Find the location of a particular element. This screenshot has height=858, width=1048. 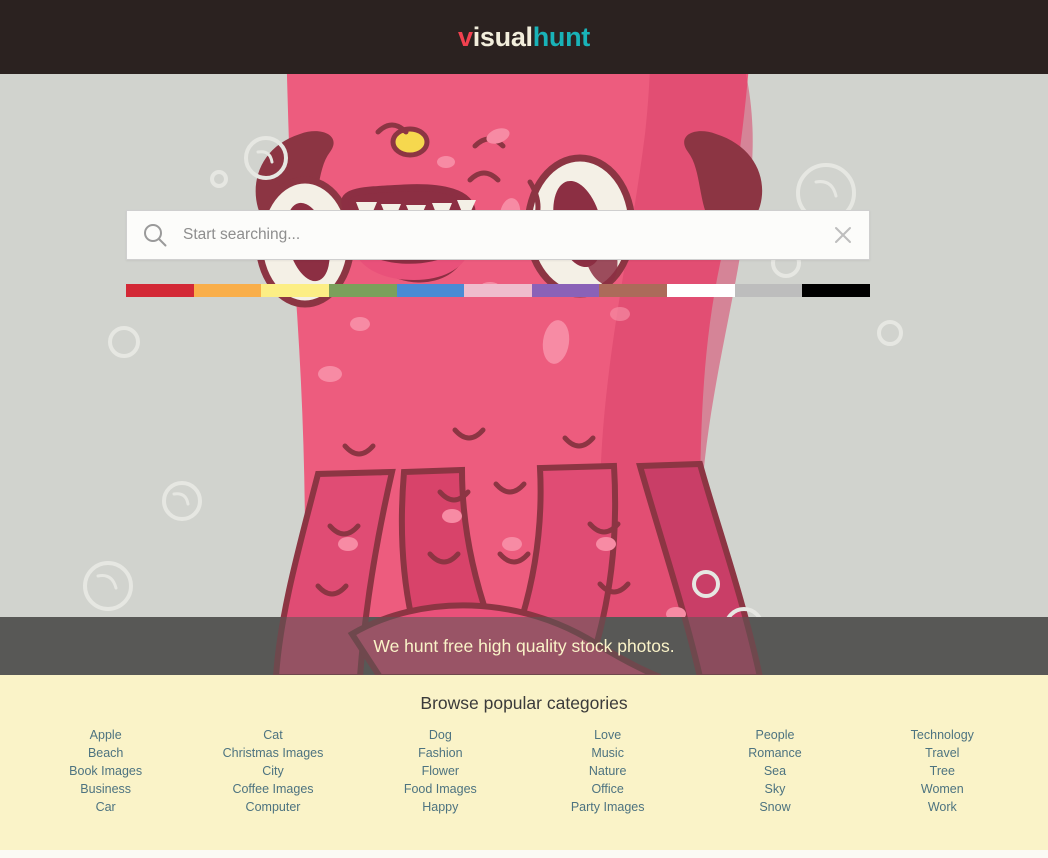

color-swatch-purple is located at coordinates (565, 290).